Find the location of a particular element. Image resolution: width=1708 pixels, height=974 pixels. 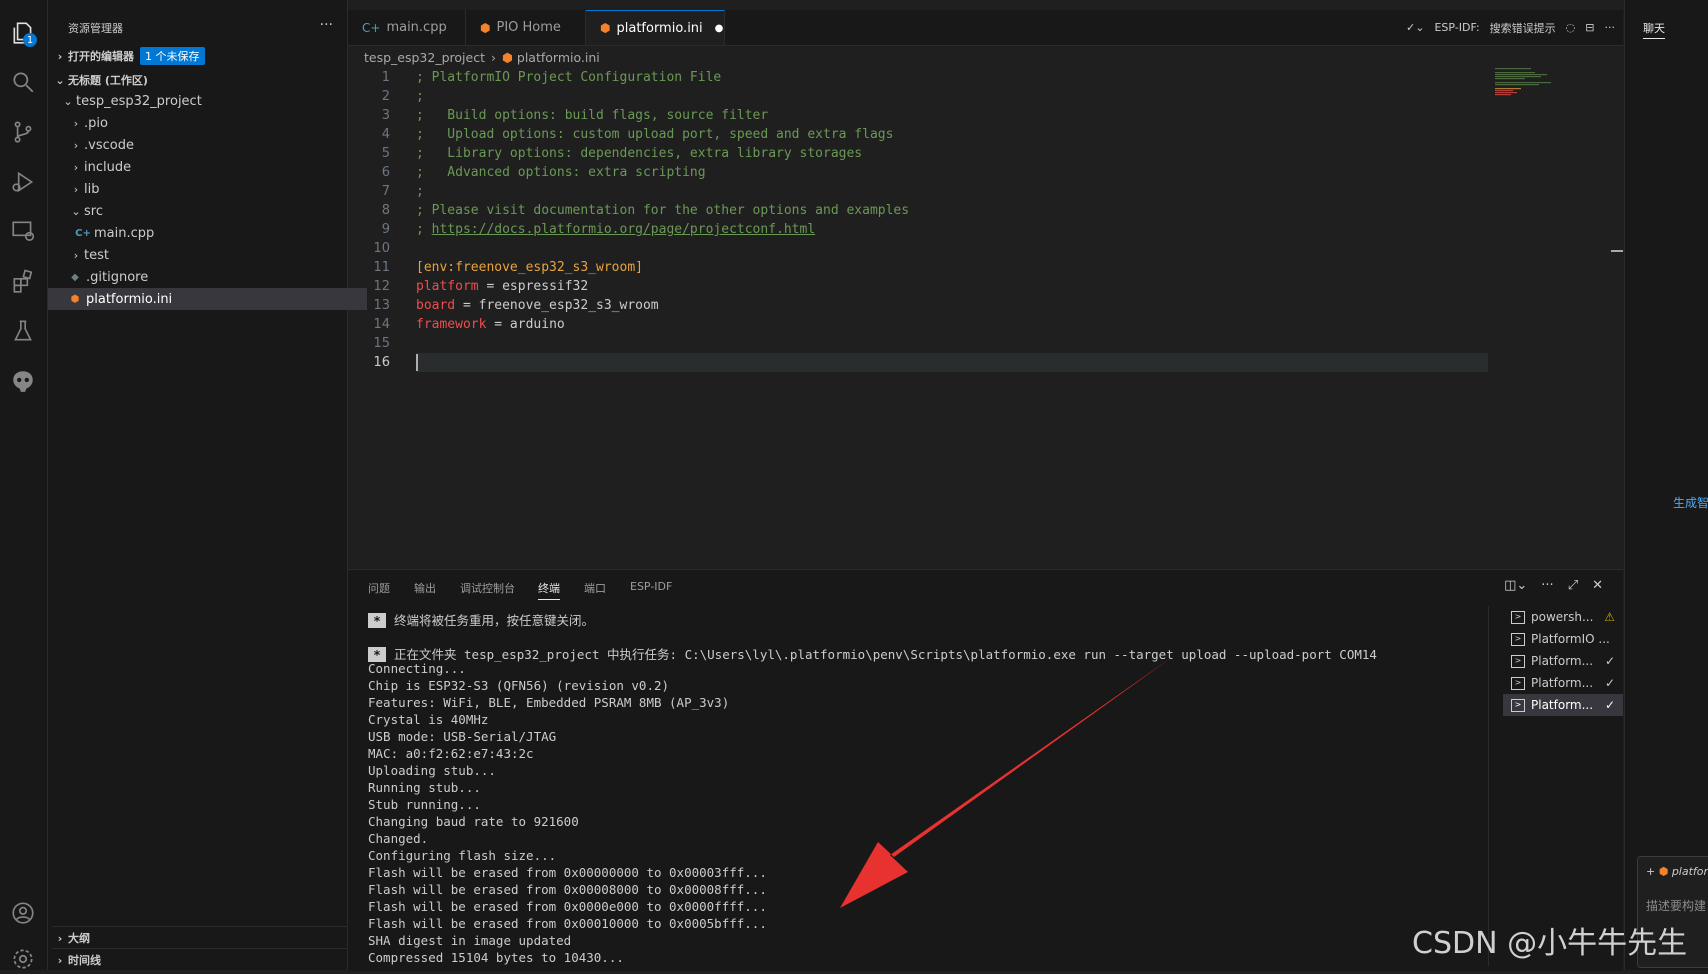

tree-file-gitignore: ◆ .gitignore is located at coordinates (207, 277).